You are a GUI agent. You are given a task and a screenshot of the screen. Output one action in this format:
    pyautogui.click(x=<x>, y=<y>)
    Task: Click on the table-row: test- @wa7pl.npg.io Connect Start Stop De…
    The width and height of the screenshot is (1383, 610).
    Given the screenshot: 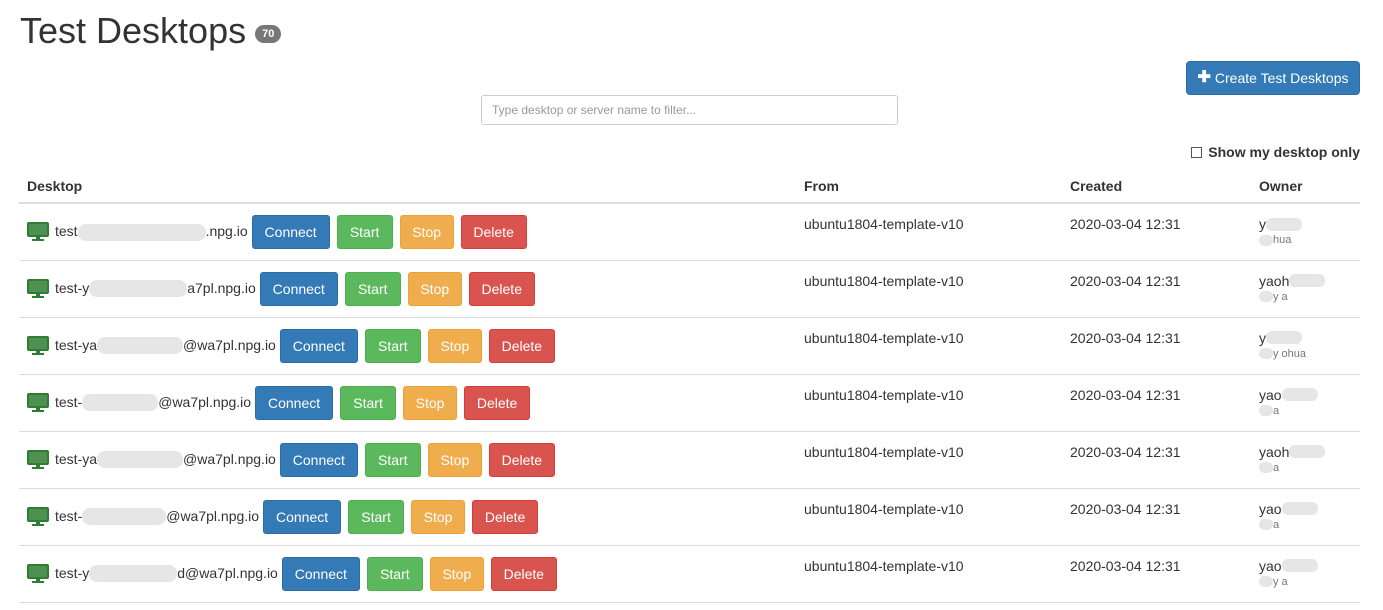 What is the action you would take?
    pyautogui.click(x=689, y=517)
    